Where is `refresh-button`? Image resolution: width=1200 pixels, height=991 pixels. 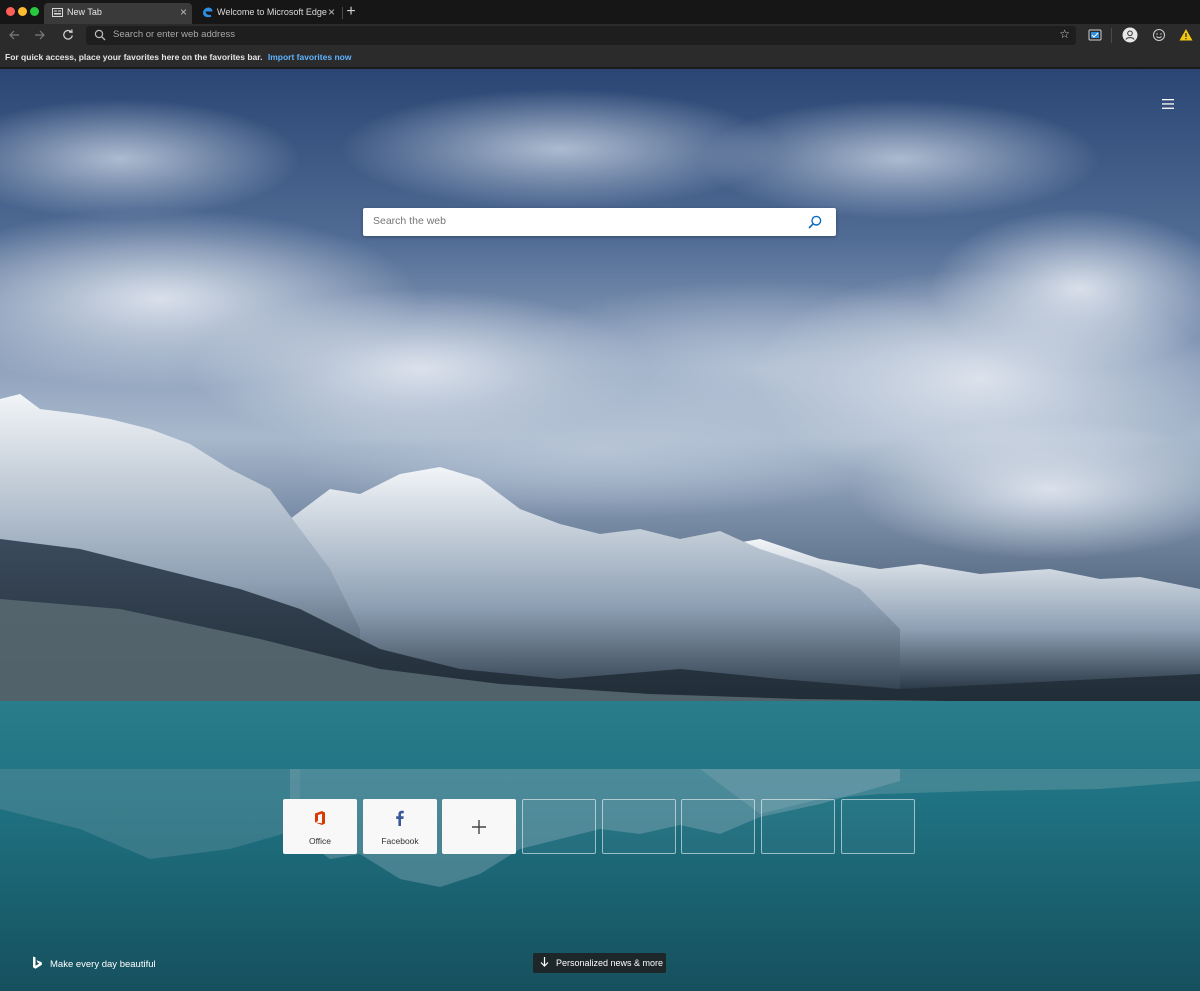 refresh-button is located at coordinates (68, 35).